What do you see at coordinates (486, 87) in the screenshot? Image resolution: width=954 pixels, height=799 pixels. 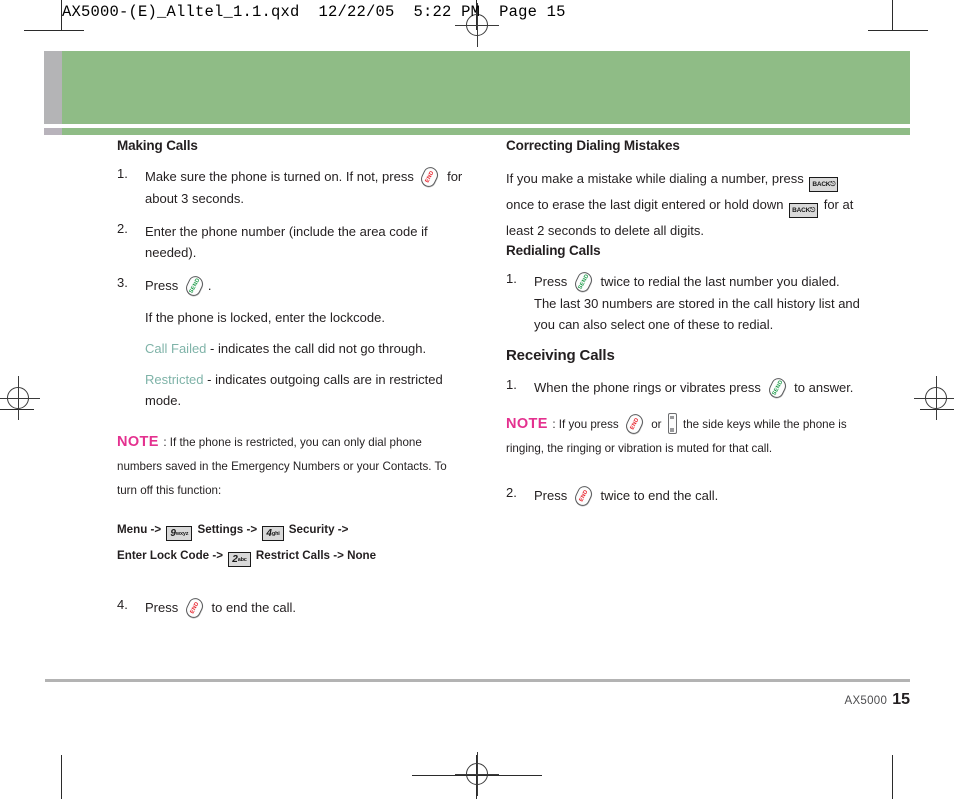 I see `chapter-band-green` at bounding box center [486, 87].